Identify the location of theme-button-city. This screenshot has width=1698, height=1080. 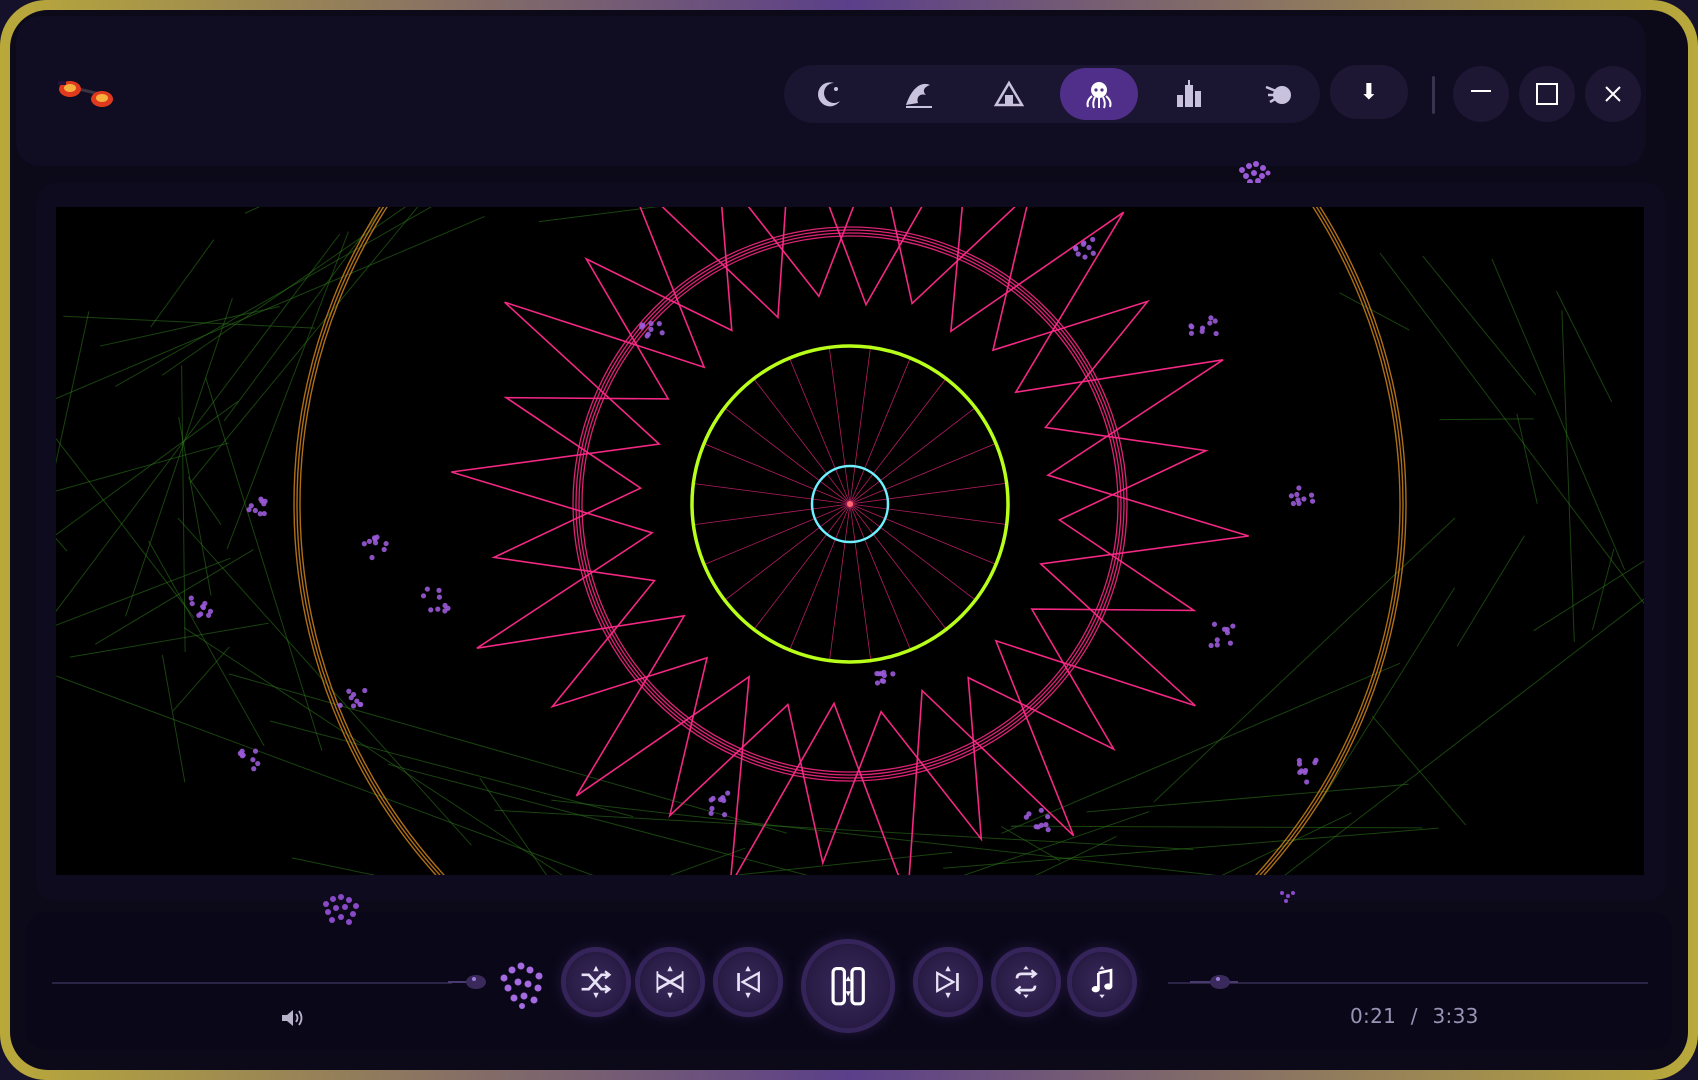
(1189, 94).